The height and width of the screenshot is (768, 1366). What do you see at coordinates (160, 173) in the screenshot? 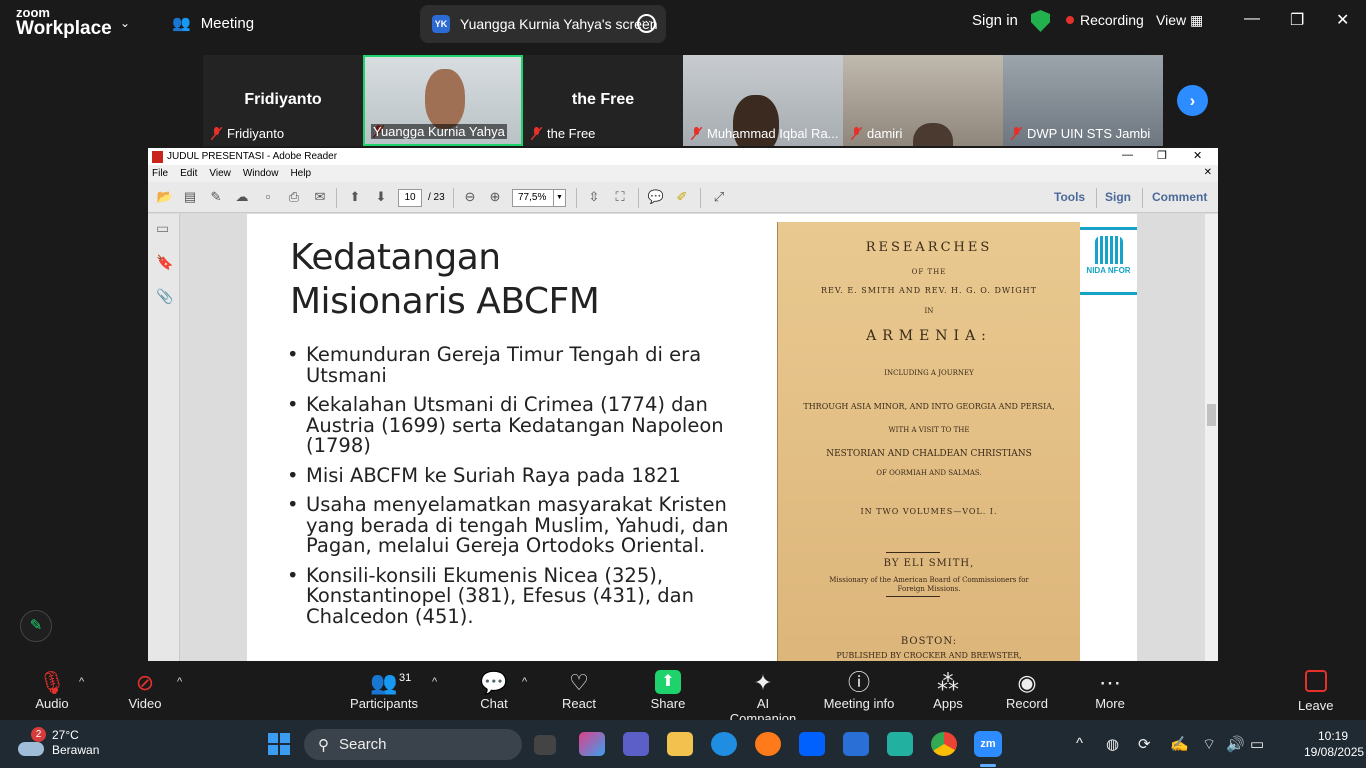
I see `menu-file: File` at bounding box center [160, 173].